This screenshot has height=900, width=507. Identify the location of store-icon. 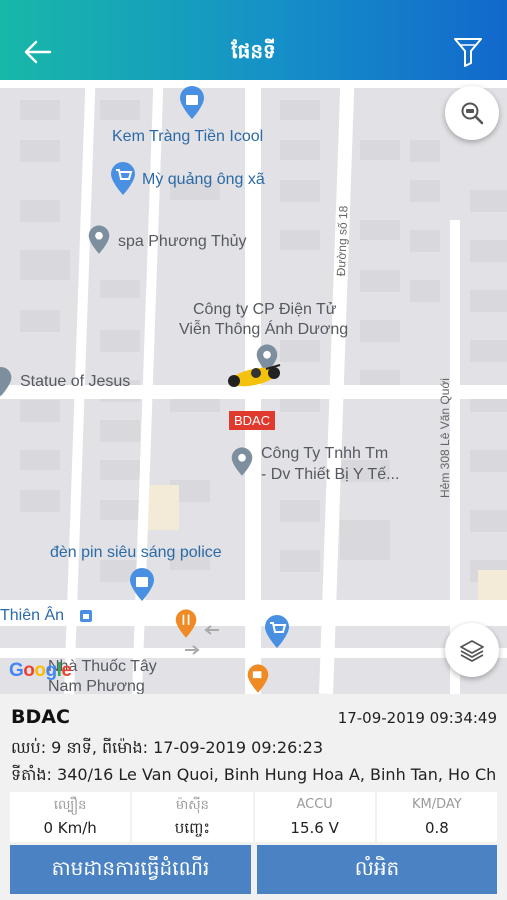
(86, 616).